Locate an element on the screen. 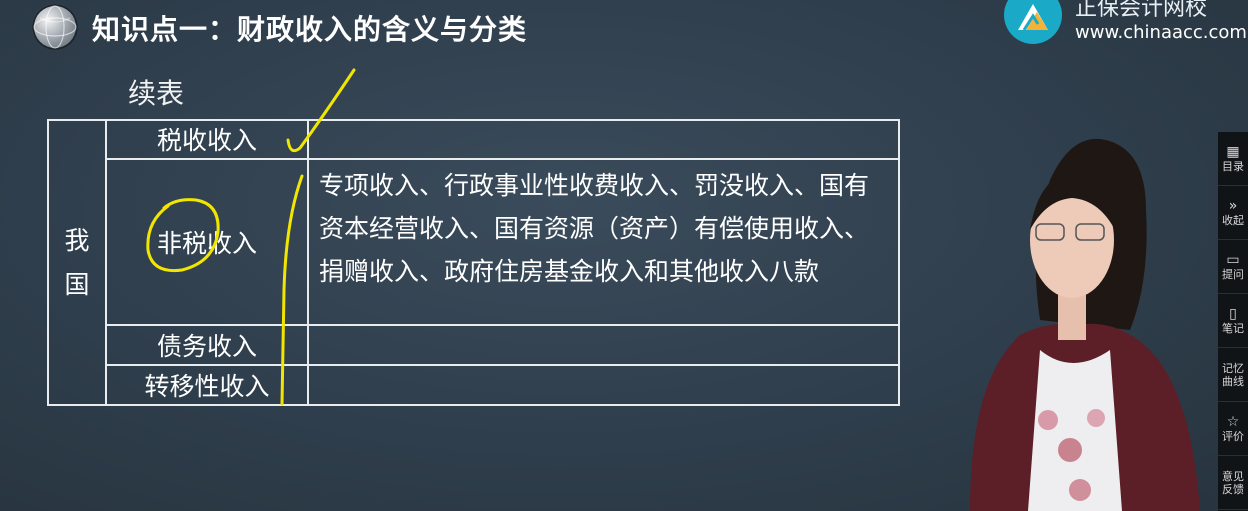 The image size is (1248, 511). continued-table-label: 续表 is located at coordinates (156, 93).